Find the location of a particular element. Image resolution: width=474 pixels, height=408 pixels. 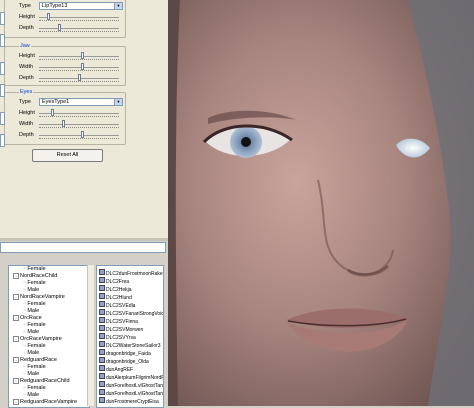

eyes-type-select: EyesType1 ▼ is located at coordinates (81, 102).